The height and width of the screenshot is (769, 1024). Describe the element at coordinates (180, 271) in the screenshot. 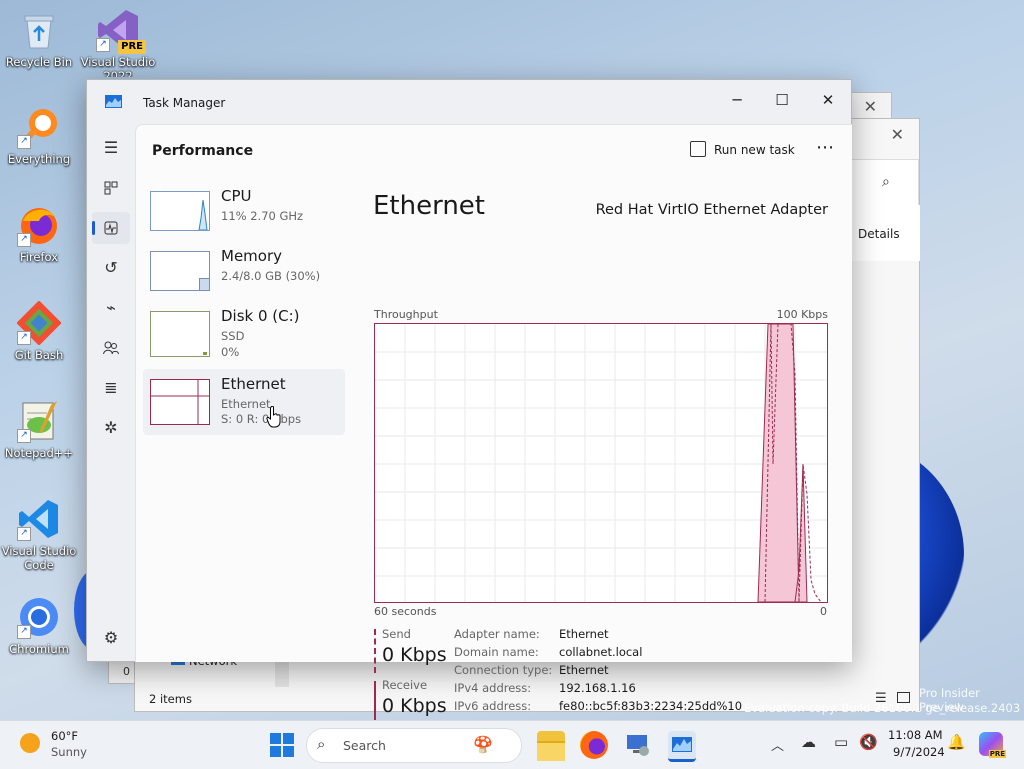

I see `memory-thumbnail-graph` at that location.